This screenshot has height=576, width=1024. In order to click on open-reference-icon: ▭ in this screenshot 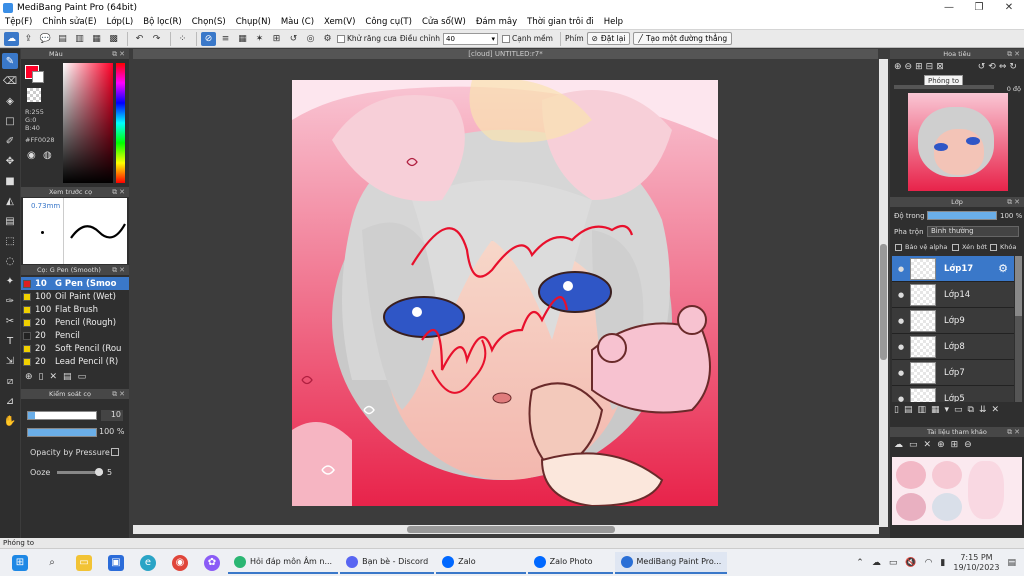, I will do `click(913, 445)`.